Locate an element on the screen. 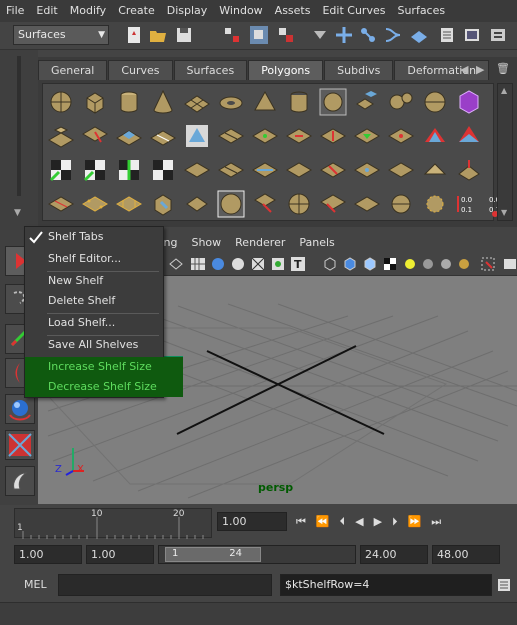 This screenshot has height=625, width=517. menu-item-decrease-shelf-size: Decrease Shelf Size is located at coordinates (104, 387).